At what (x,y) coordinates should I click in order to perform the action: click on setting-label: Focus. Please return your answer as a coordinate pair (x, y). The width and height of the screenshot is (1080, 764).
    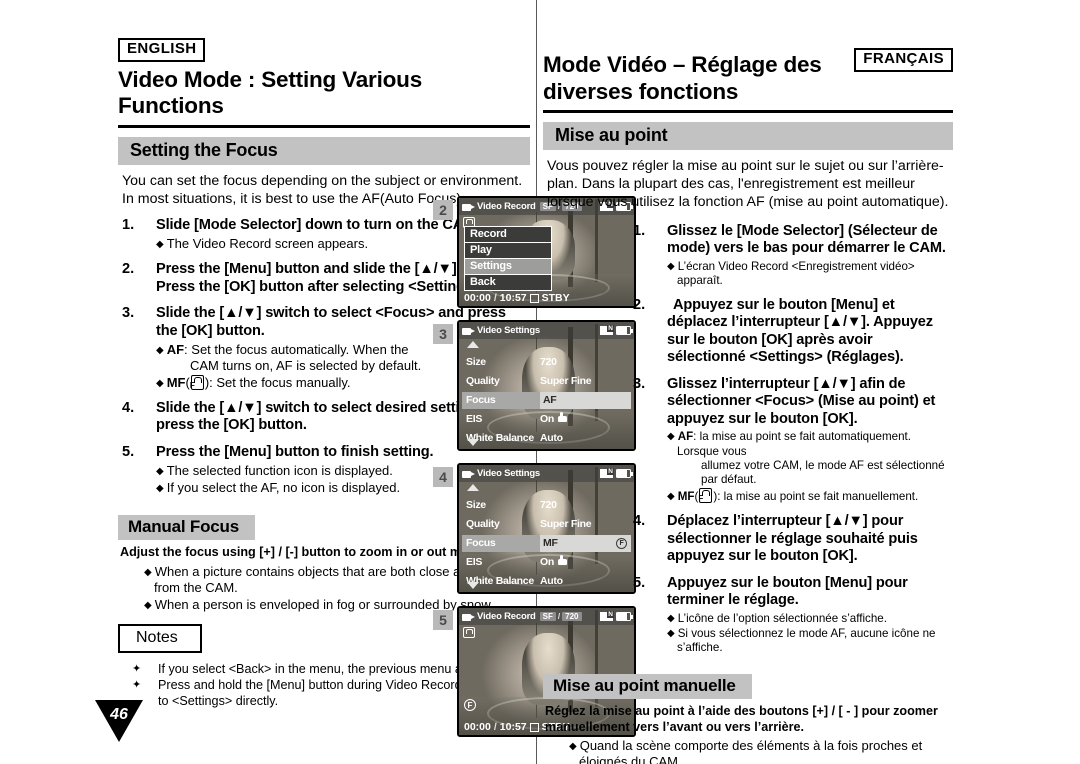
    Looking at the image, I should click on (501, 400).